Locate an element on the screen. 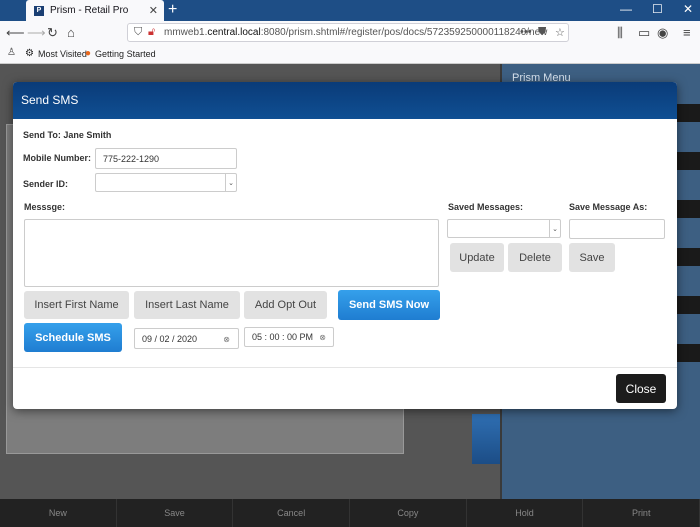 The image size is (700, 527). saved-messages-select: ⌄ is located at coordinates (504, 228).